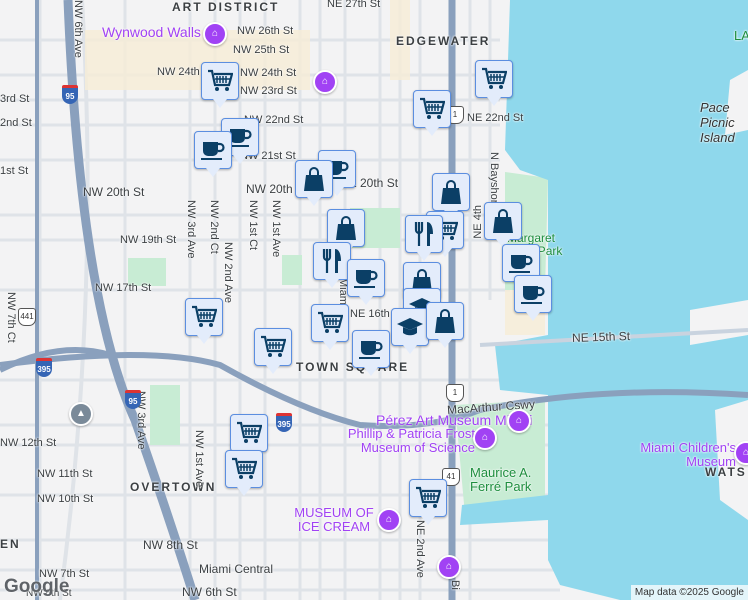 The width and height of the screenshot is (748, 600). What do you see at coordinates (151, 32) in the screenshot?
I see `place-wynwood-walls: Wynwood Walls` at bounding box center [151, 32].